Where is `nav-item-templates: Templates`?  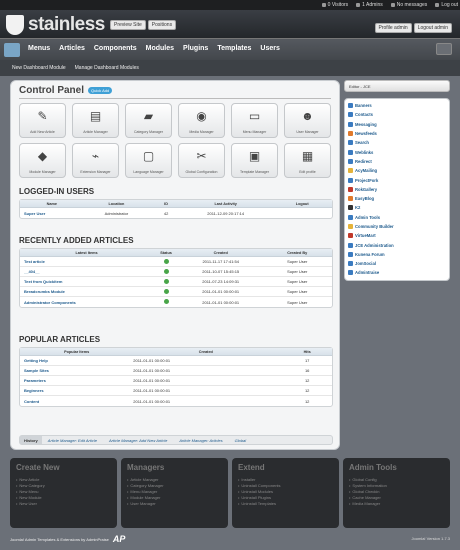 nav-item-templates: Templates is located at coordinates (234, 48).